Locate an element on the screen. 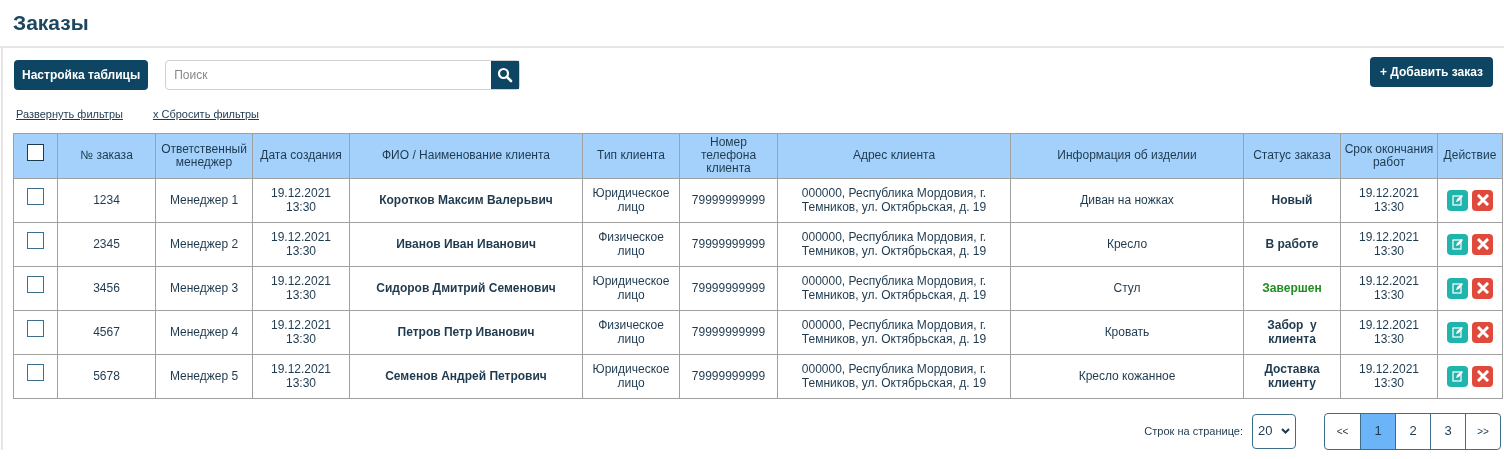 Image resolution: width=1504 pixels, height=459 pixels. status-text: Завершен is located at coordinates (1292, 288).